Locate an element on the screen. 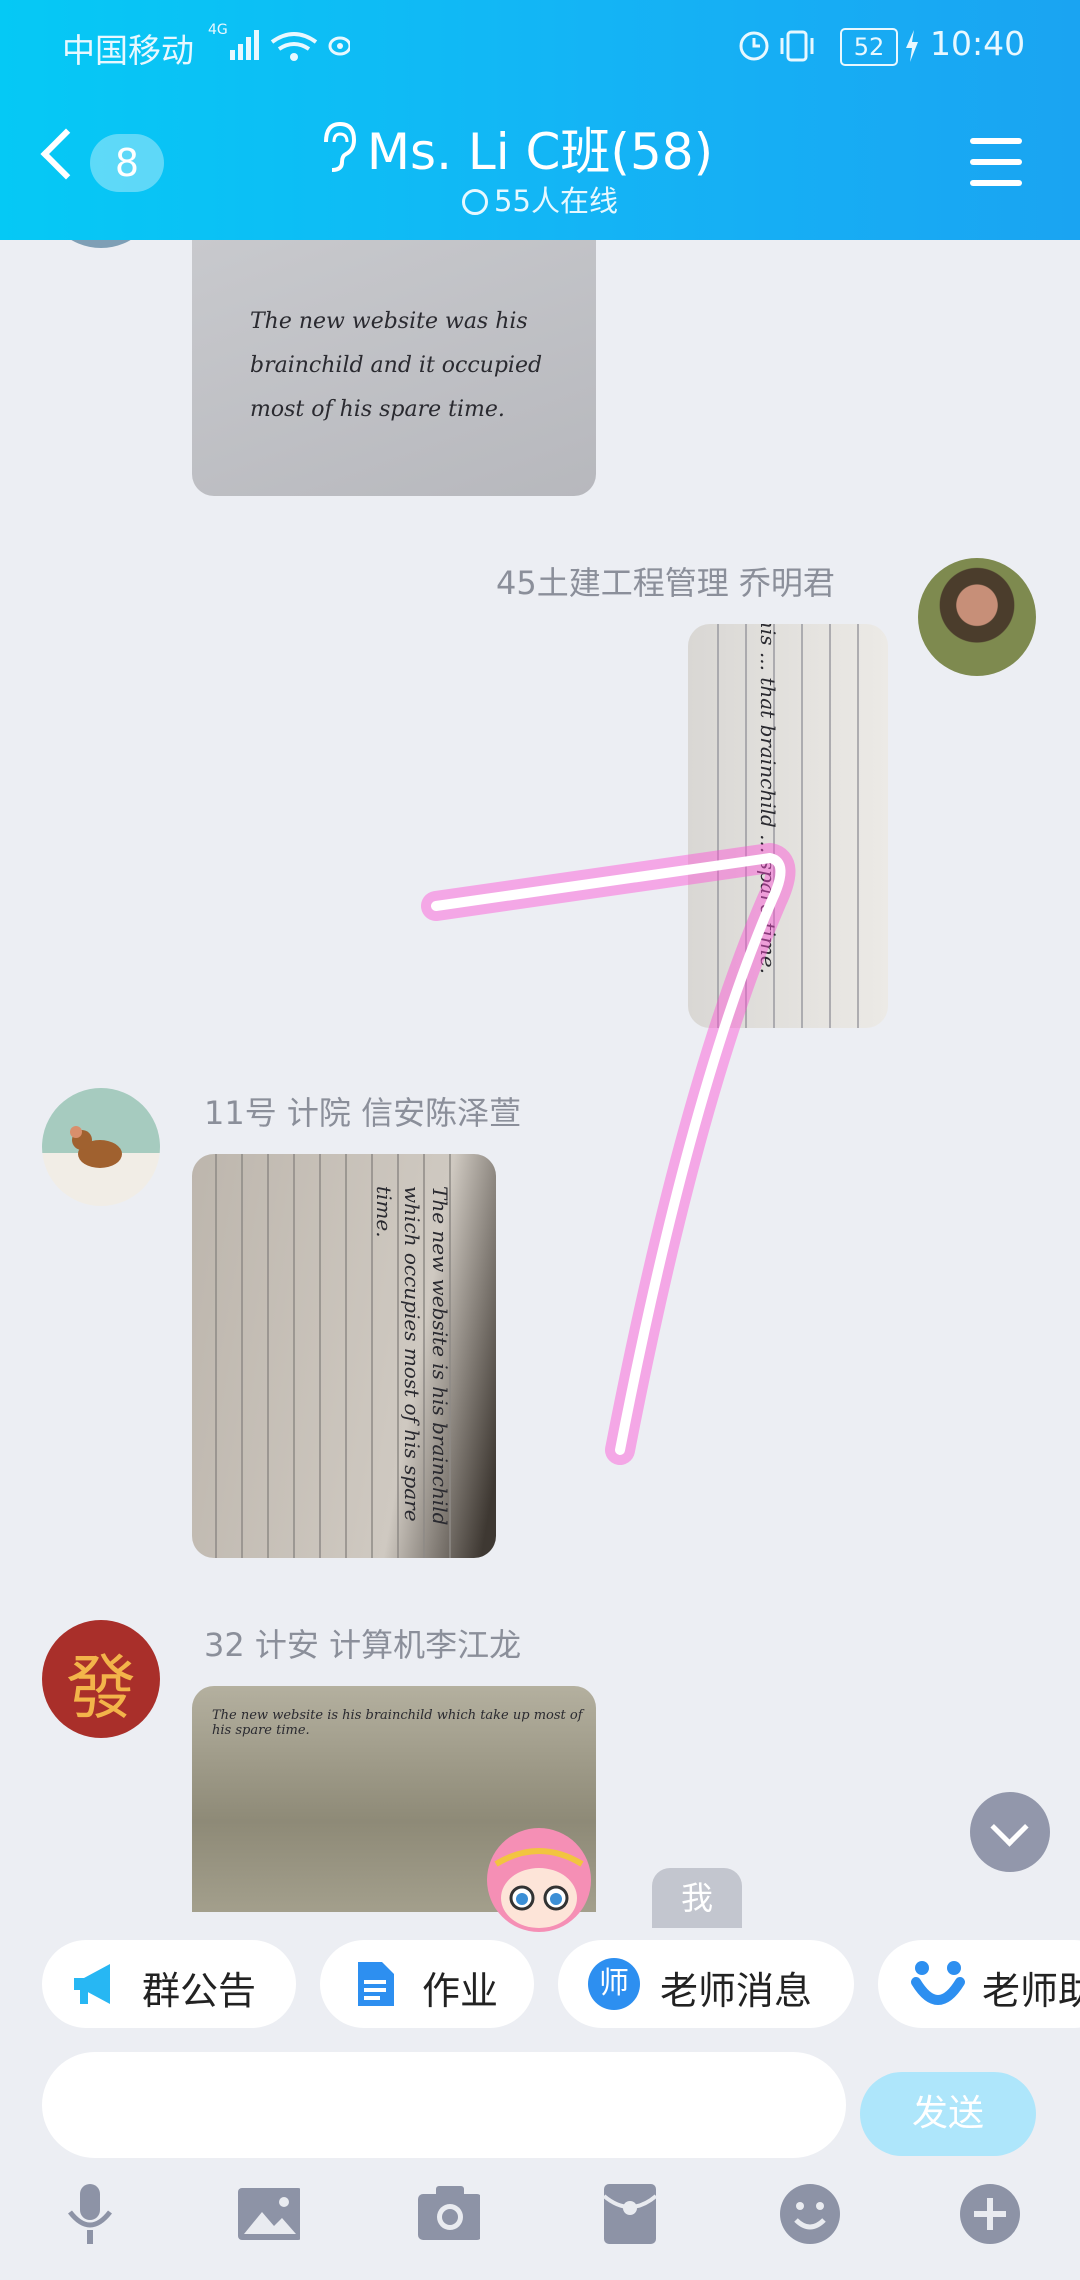  chip-label: 老师助 is located at coordinates (1031, 1991).